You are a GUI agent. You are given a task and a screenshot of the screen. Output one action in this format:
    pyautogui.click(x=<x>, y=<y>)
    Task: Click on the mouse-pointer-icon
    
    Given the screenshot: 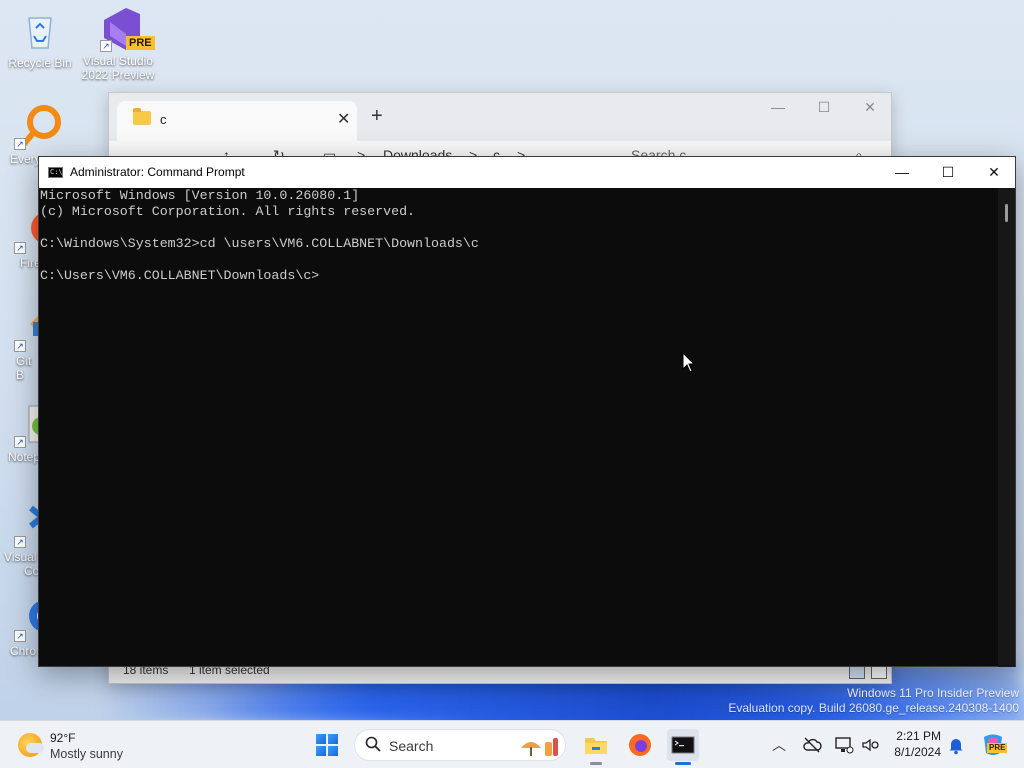 What is the action you would take?
    pyautogui.click(x=689, y=362)
    